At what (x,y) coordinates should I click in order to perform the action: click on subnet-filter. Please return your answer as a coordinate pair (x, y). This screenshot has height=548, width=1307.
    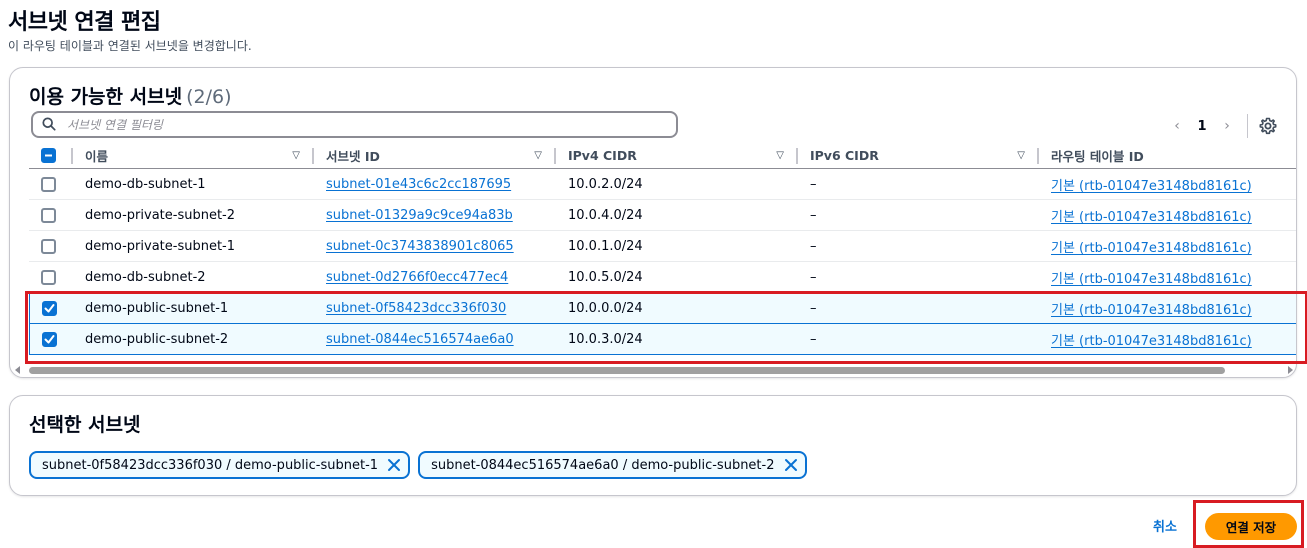
    Looking at the image, I should click on (354, 124).